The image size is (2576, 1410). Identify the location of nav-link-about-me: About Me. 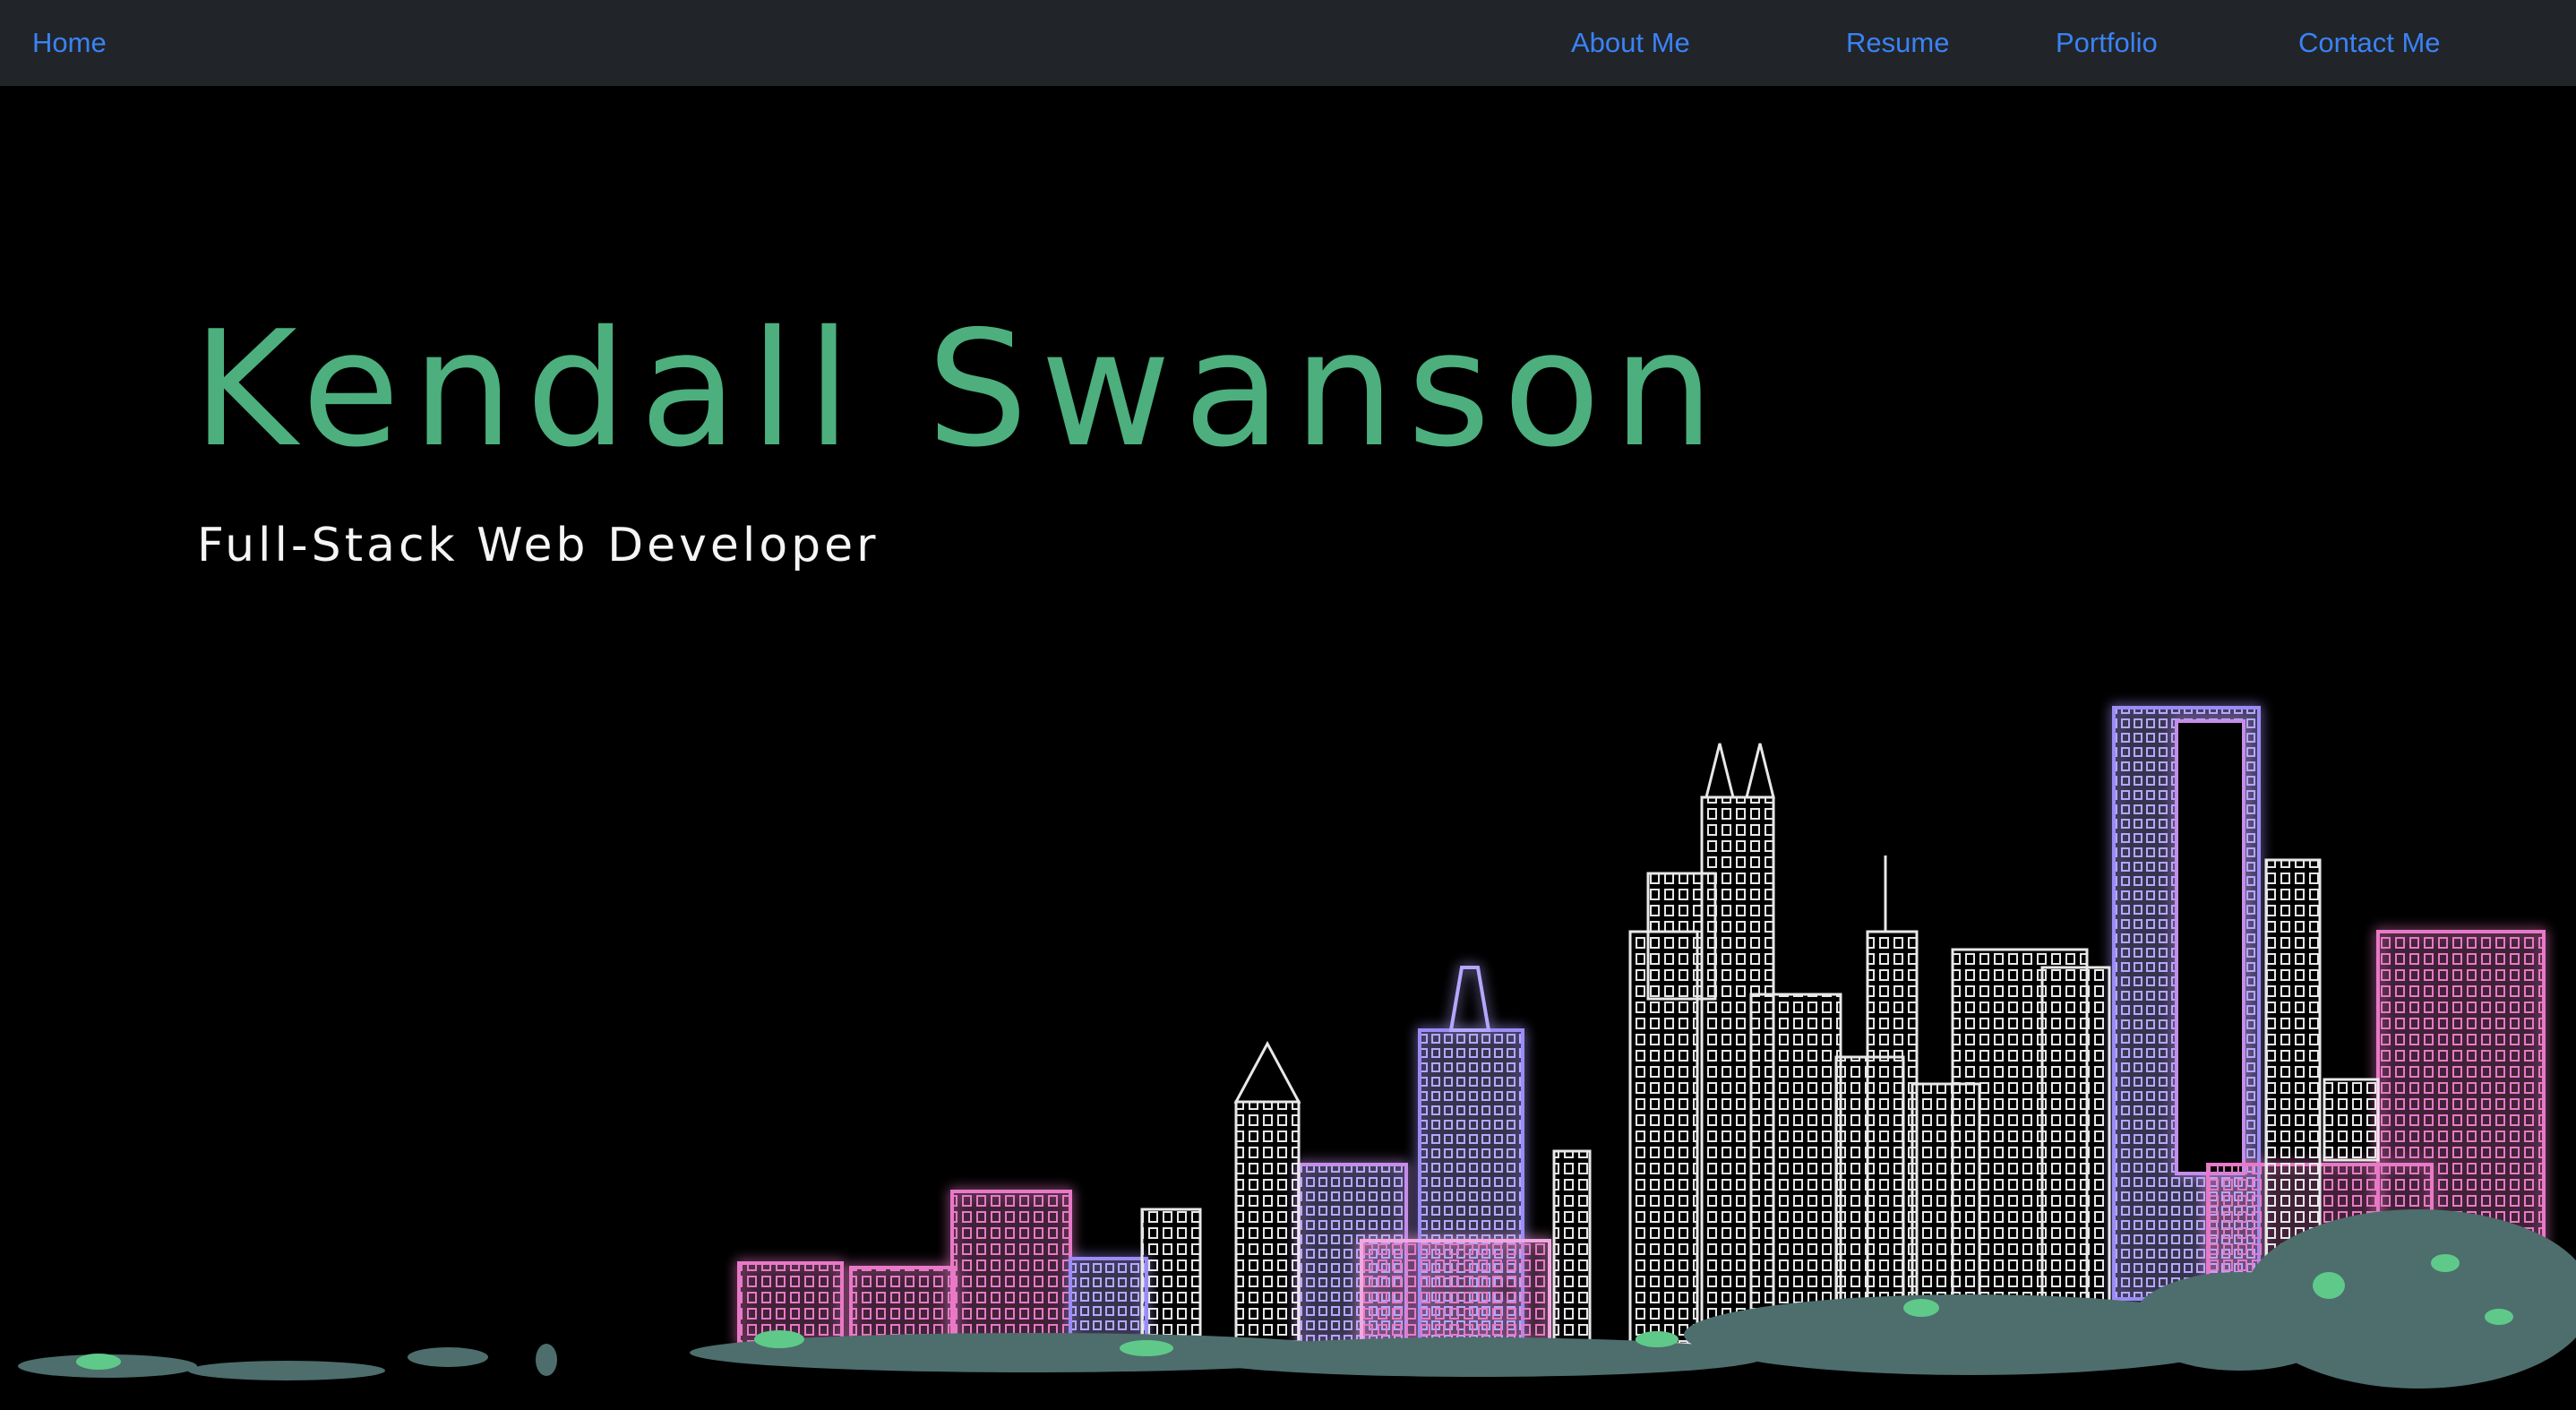
(1630, 43).